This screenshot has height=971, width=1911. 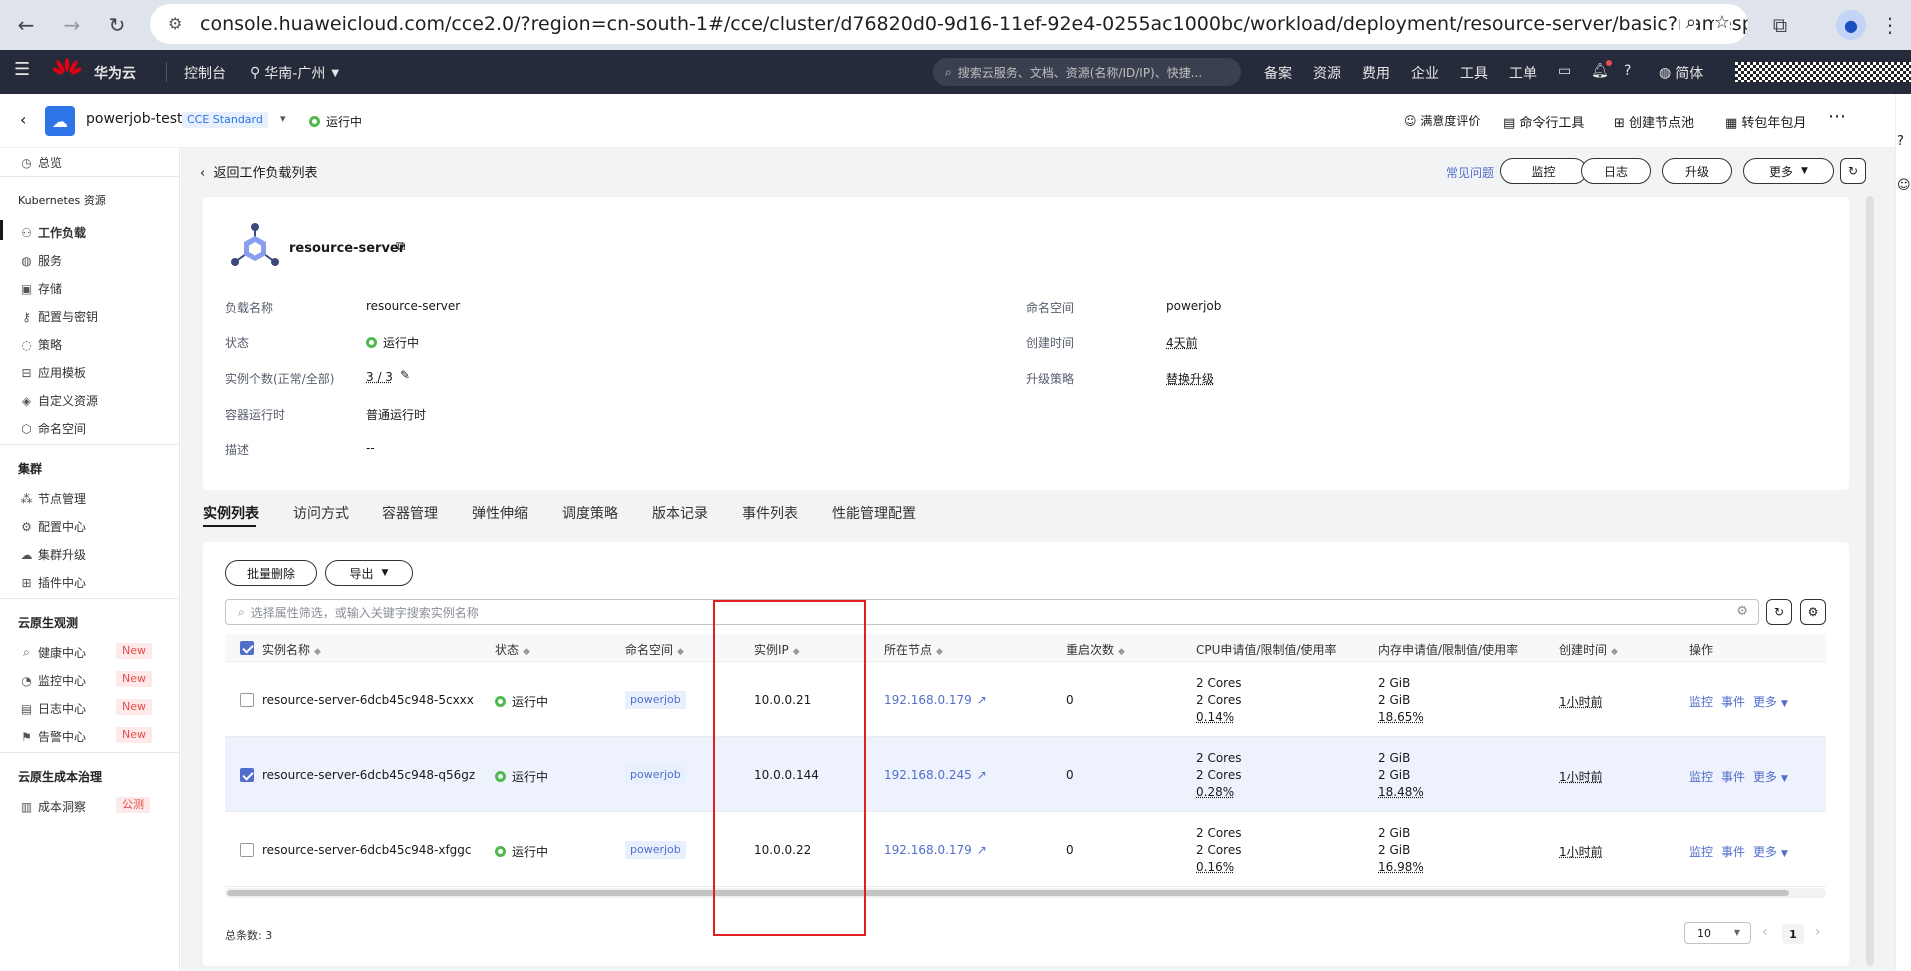 I want to click on nav-link-filing: 备案, so click(x=1278, y=73).